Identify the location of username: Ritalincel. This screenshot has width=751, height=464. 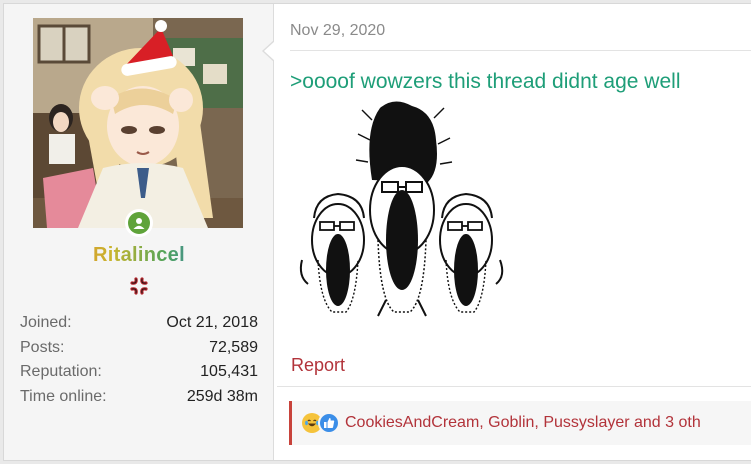
(139, 255).